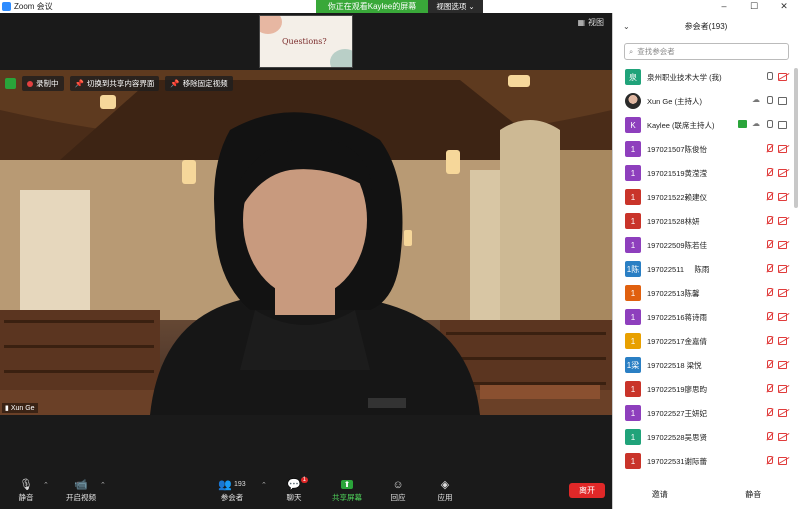 Image resolution: width=799 pixels, height=509 pixels. Describe the element at coordinates (783, 100) in the screenshot. I see `camera-icon` at that location.